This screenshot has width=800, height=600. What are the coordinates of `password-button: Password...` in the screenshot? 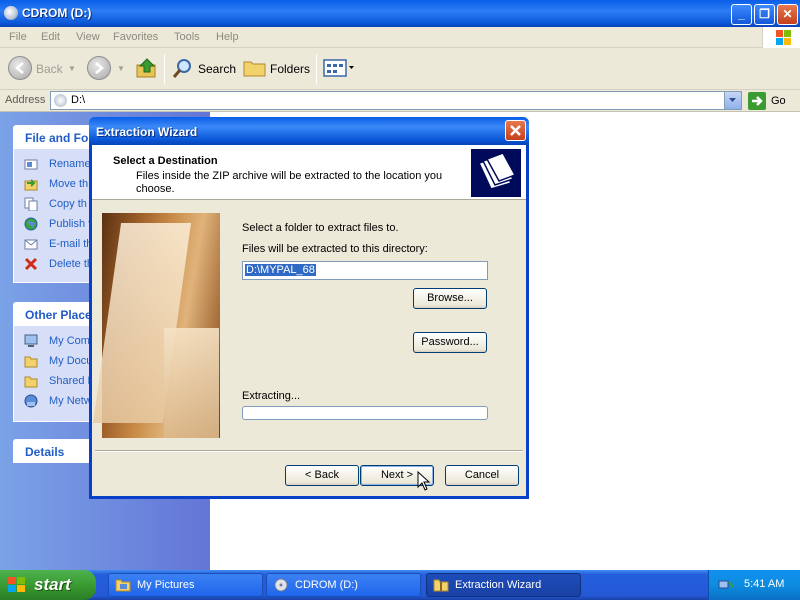 It's located at (450, 342).